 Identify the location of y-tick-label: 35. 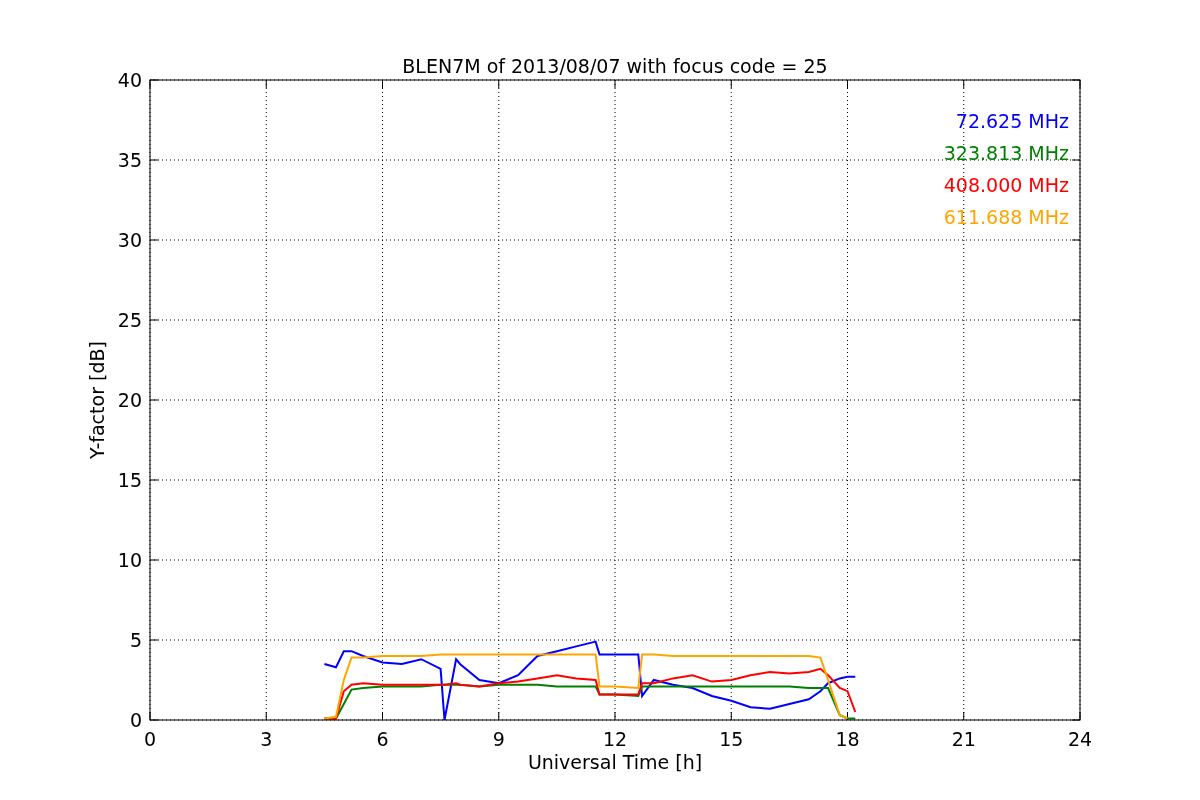
(129, 160).